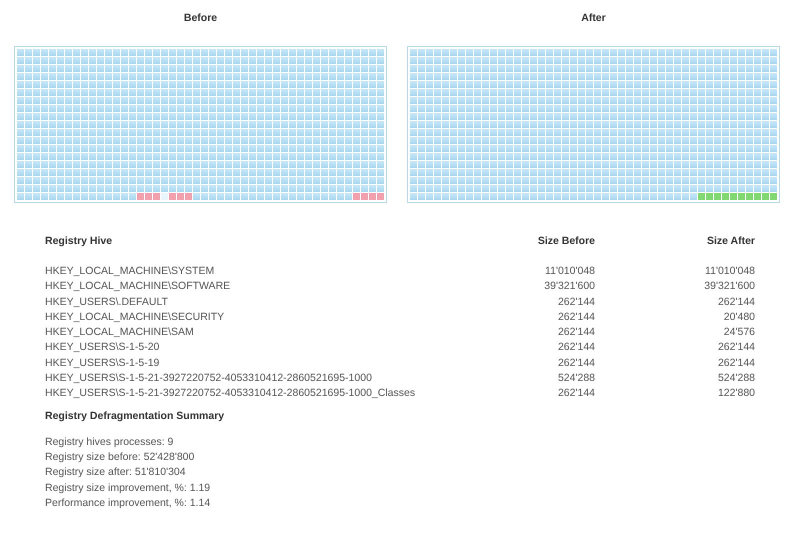 The height and width of the screenshot is (545, 800). I want to click on summary-line: Registry size after: 51'810'304, so click(116, 472).